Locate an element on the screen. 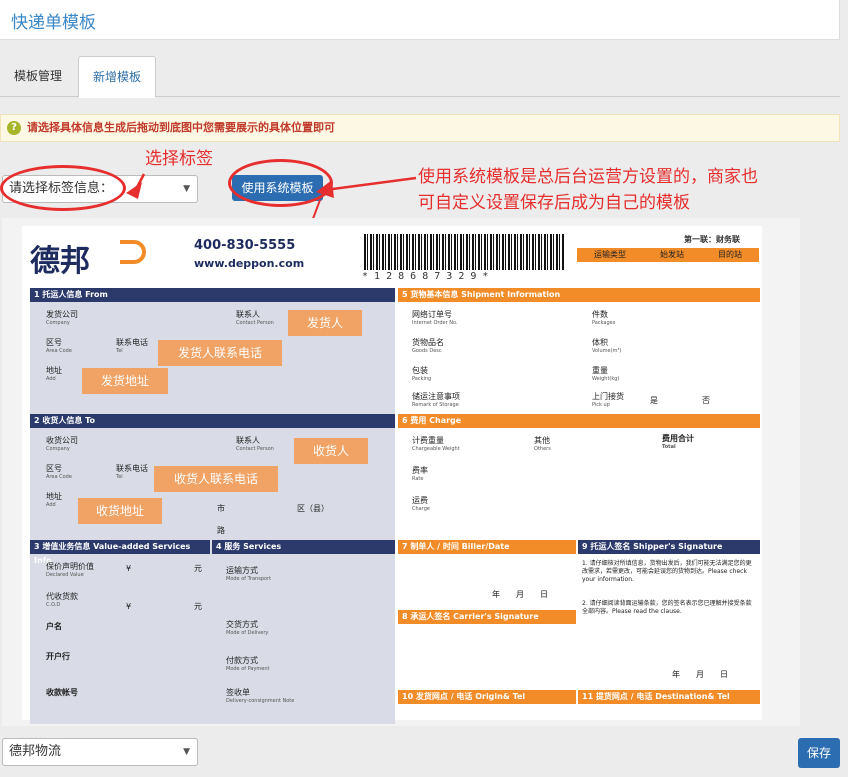  pickup-yes: 是 is located at coordinates (654, 400).